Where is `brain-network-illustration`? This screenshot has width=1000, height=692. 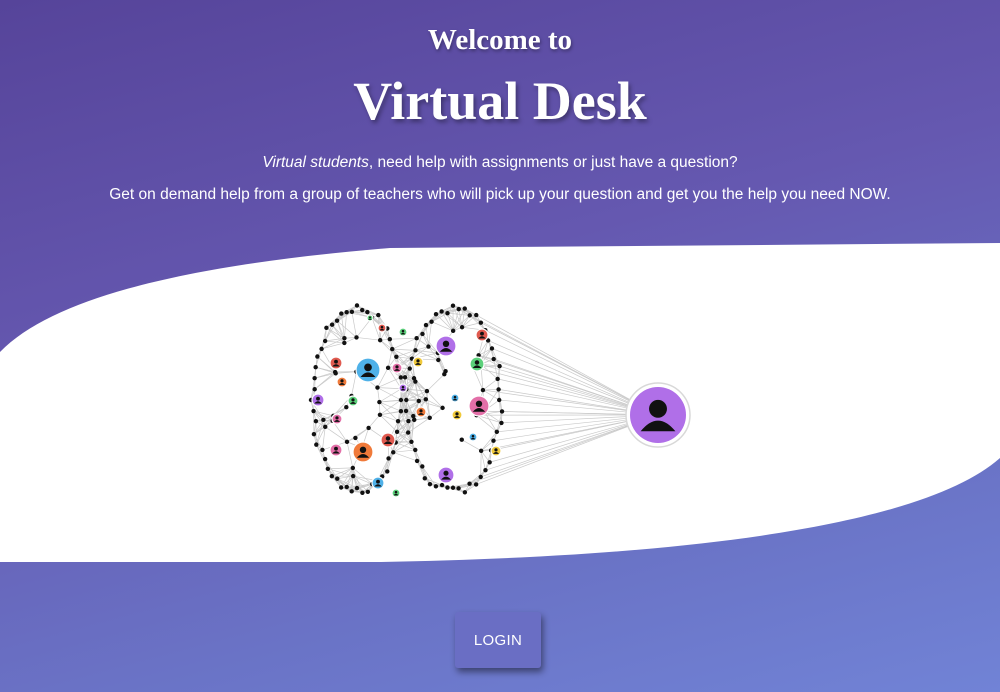
brain-network-illustration is located at coordinates (499, 400).